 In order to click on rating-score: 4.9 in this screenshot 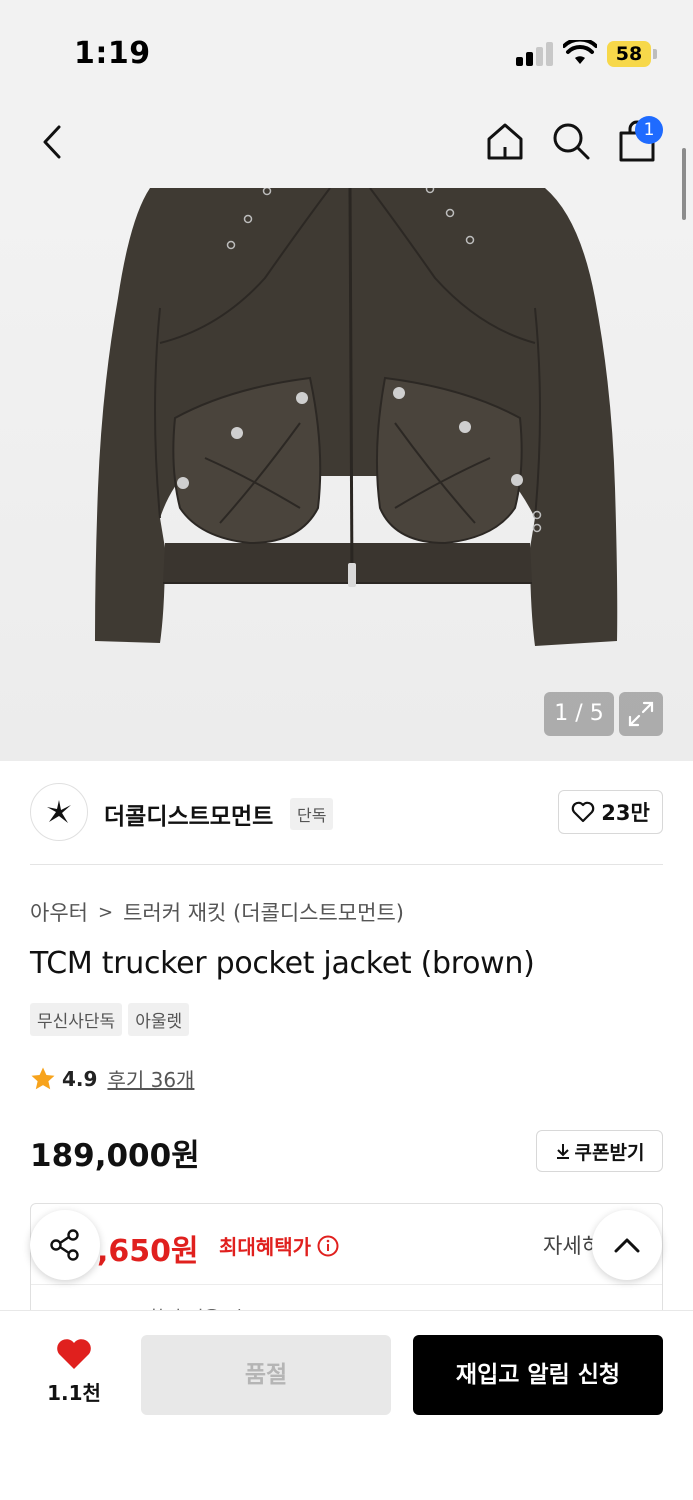, I will do `click(80, 1078)`.